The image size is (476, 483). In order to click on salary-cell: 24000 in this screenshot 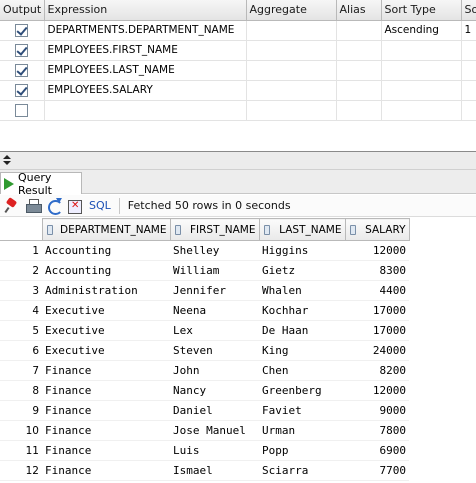, I will do `click(377, 350)`.